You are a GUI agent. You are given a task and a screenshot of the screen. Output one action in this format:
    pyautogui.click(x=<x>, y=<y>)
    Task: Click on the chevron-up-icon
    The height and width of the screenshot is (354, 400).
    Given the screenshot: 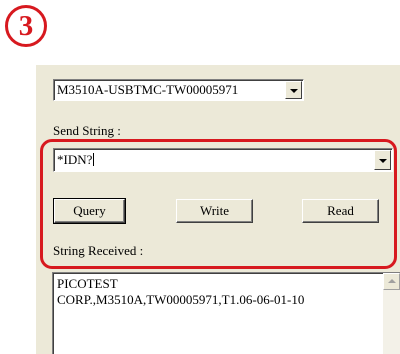 What is the action you would take?
    pyautogui.click(x=392, y=281)
    